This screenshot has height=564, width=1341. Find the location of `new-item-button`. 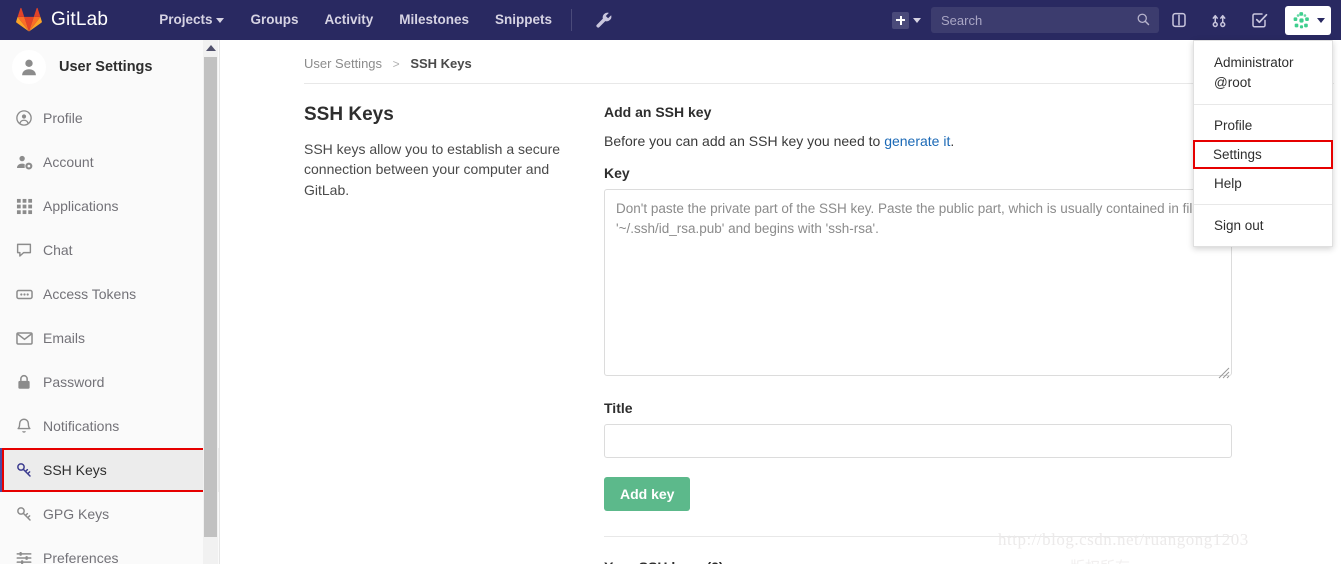

new-item-button is located at coordinates (906, 20).